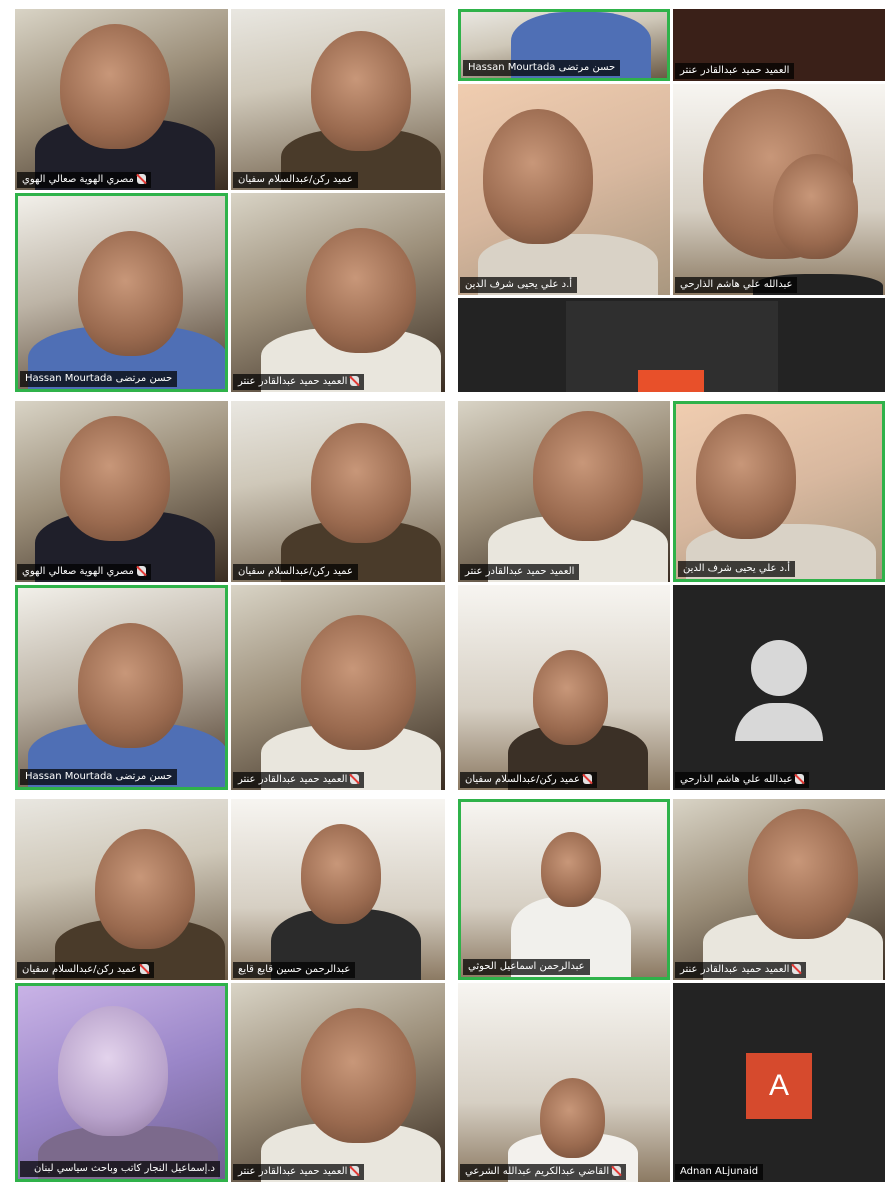 This screenshot has height=1182, width=887. Describe the element at coordinates (543, 1172) in the screenshot. I see `participant-name: القاضي عبدالكريم عبدالله الشرعي` at that location.